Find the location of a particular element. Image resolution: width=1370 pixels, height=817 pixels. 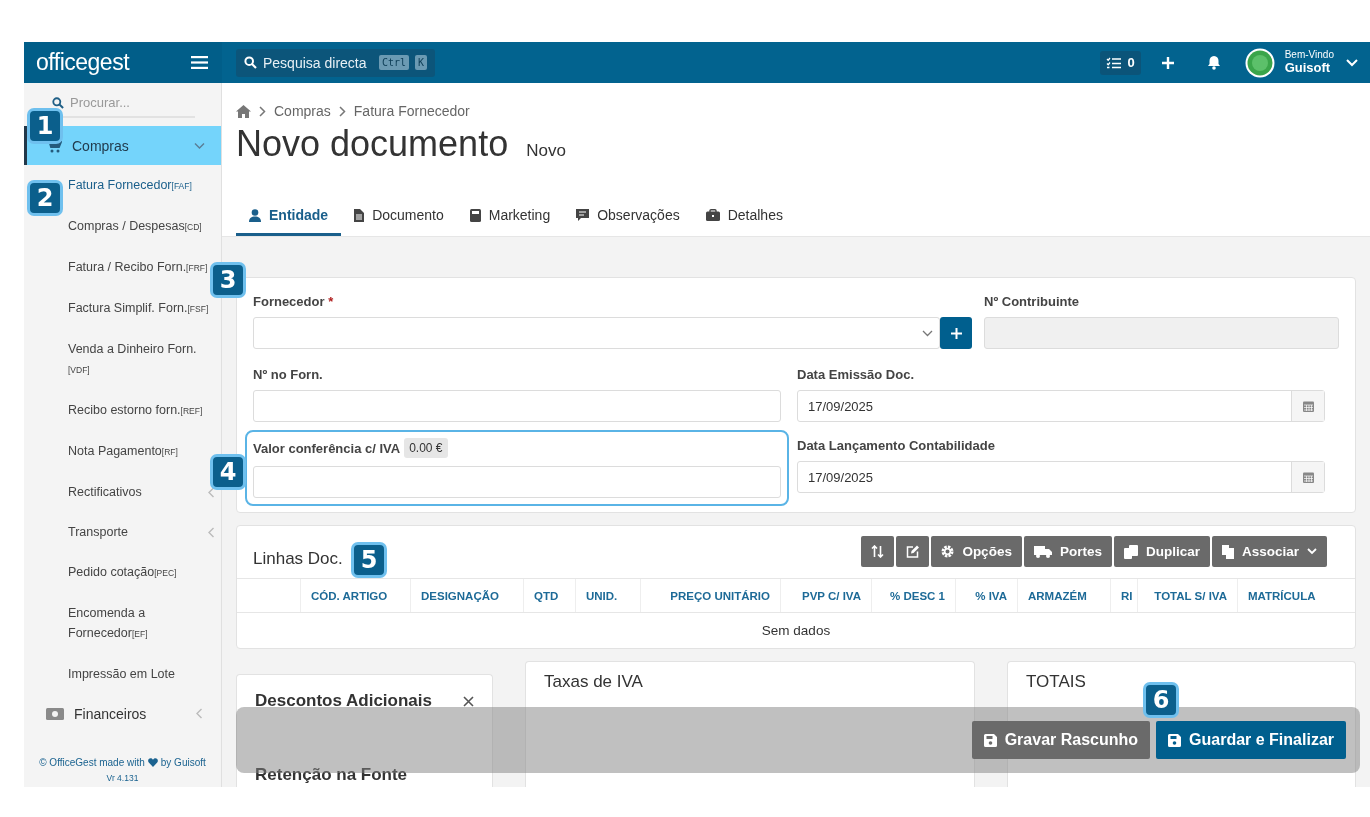

sidebar-item: Nota Pagamento[RF] is located at coordinates (123, 451).